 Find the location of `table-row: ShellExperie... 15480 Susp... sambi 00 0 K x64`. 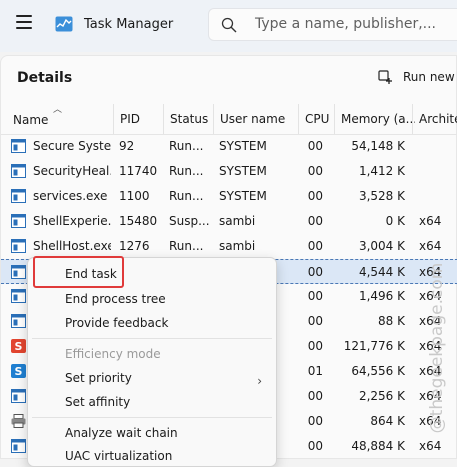

table-row: ShellExperie... 15480 Susp... sambi 00 0 K x64 is located at coordinates (229, 221).